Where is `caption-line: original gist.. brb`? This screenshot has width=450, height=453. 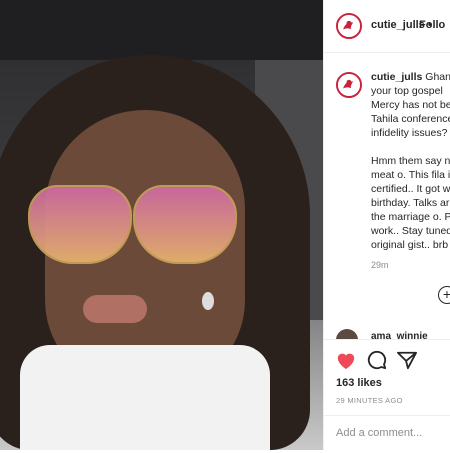
caption-line: original gist.. brb is located at coordinates (410, 245).